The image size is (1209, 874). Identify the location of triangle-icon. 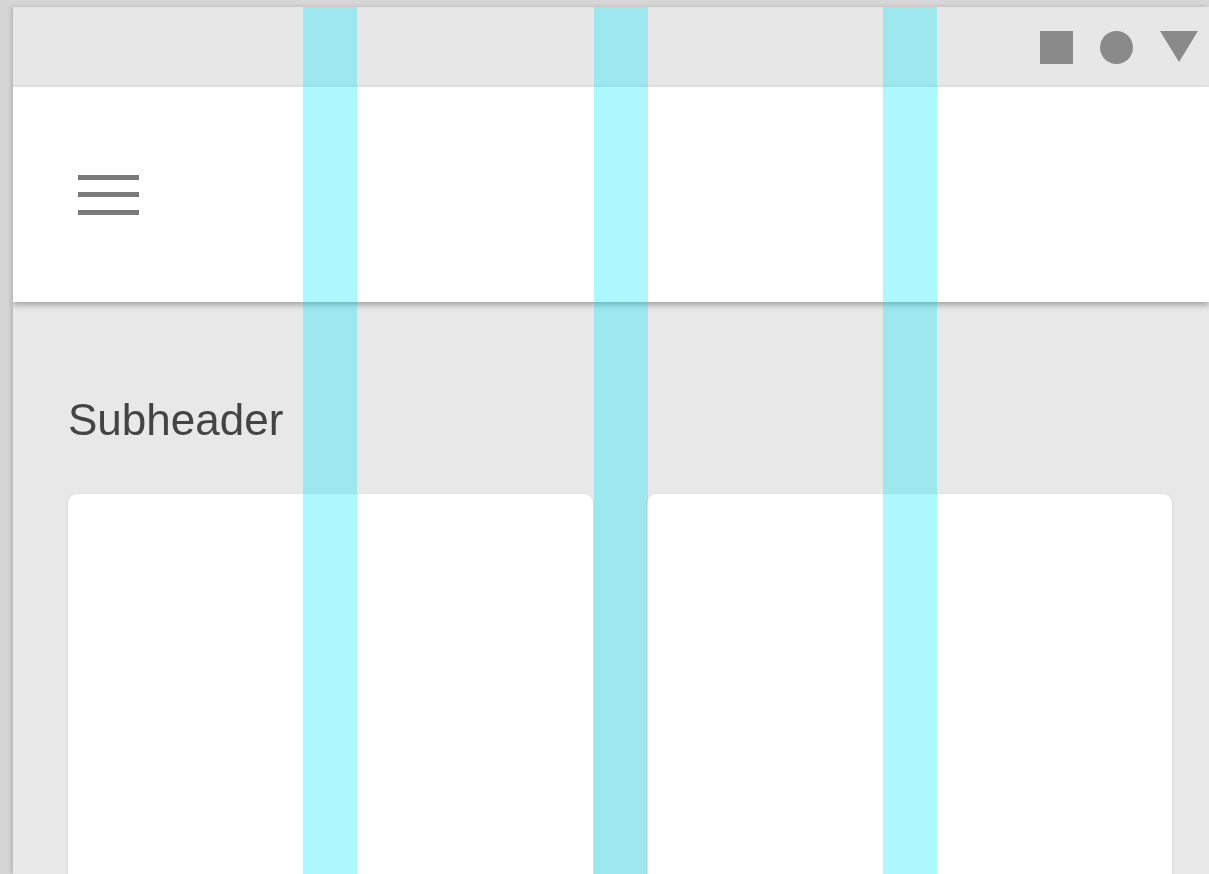
(1179, 47).